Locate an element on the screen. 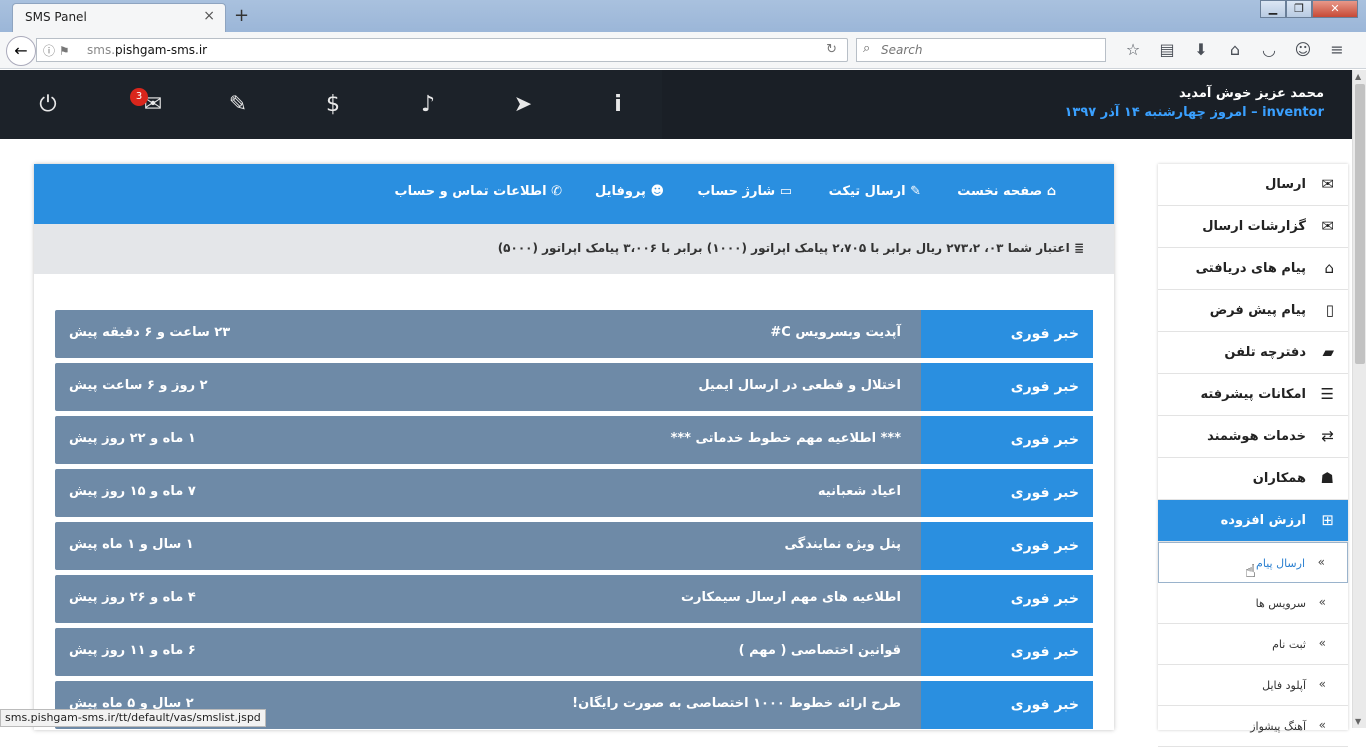 This screenshot has height=747, width=1366. envelope-open-icon: ✉ is located at coordinates (1327, 226).